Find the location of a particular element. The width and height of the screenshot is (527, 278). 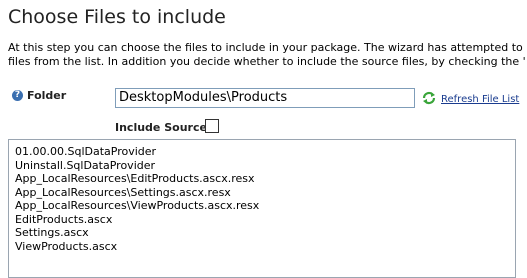

include-source-label: Include Source: is located at coordinates (163, 127).